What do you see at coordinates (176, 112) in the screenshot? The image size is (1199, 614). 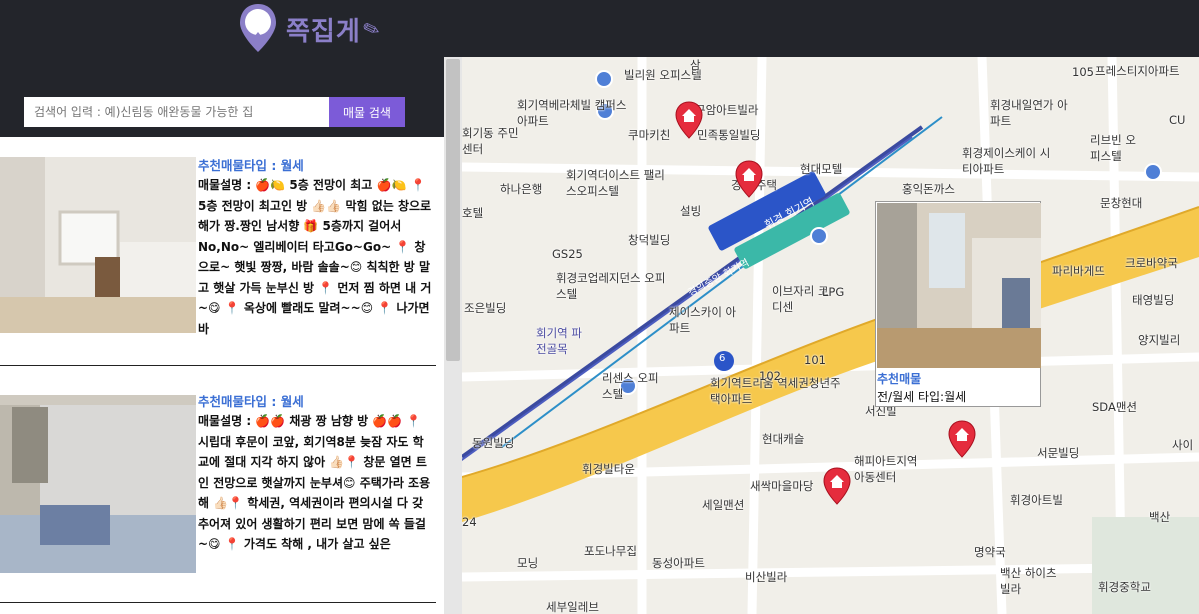 I see `search-input` at bounding box center [176, 112].